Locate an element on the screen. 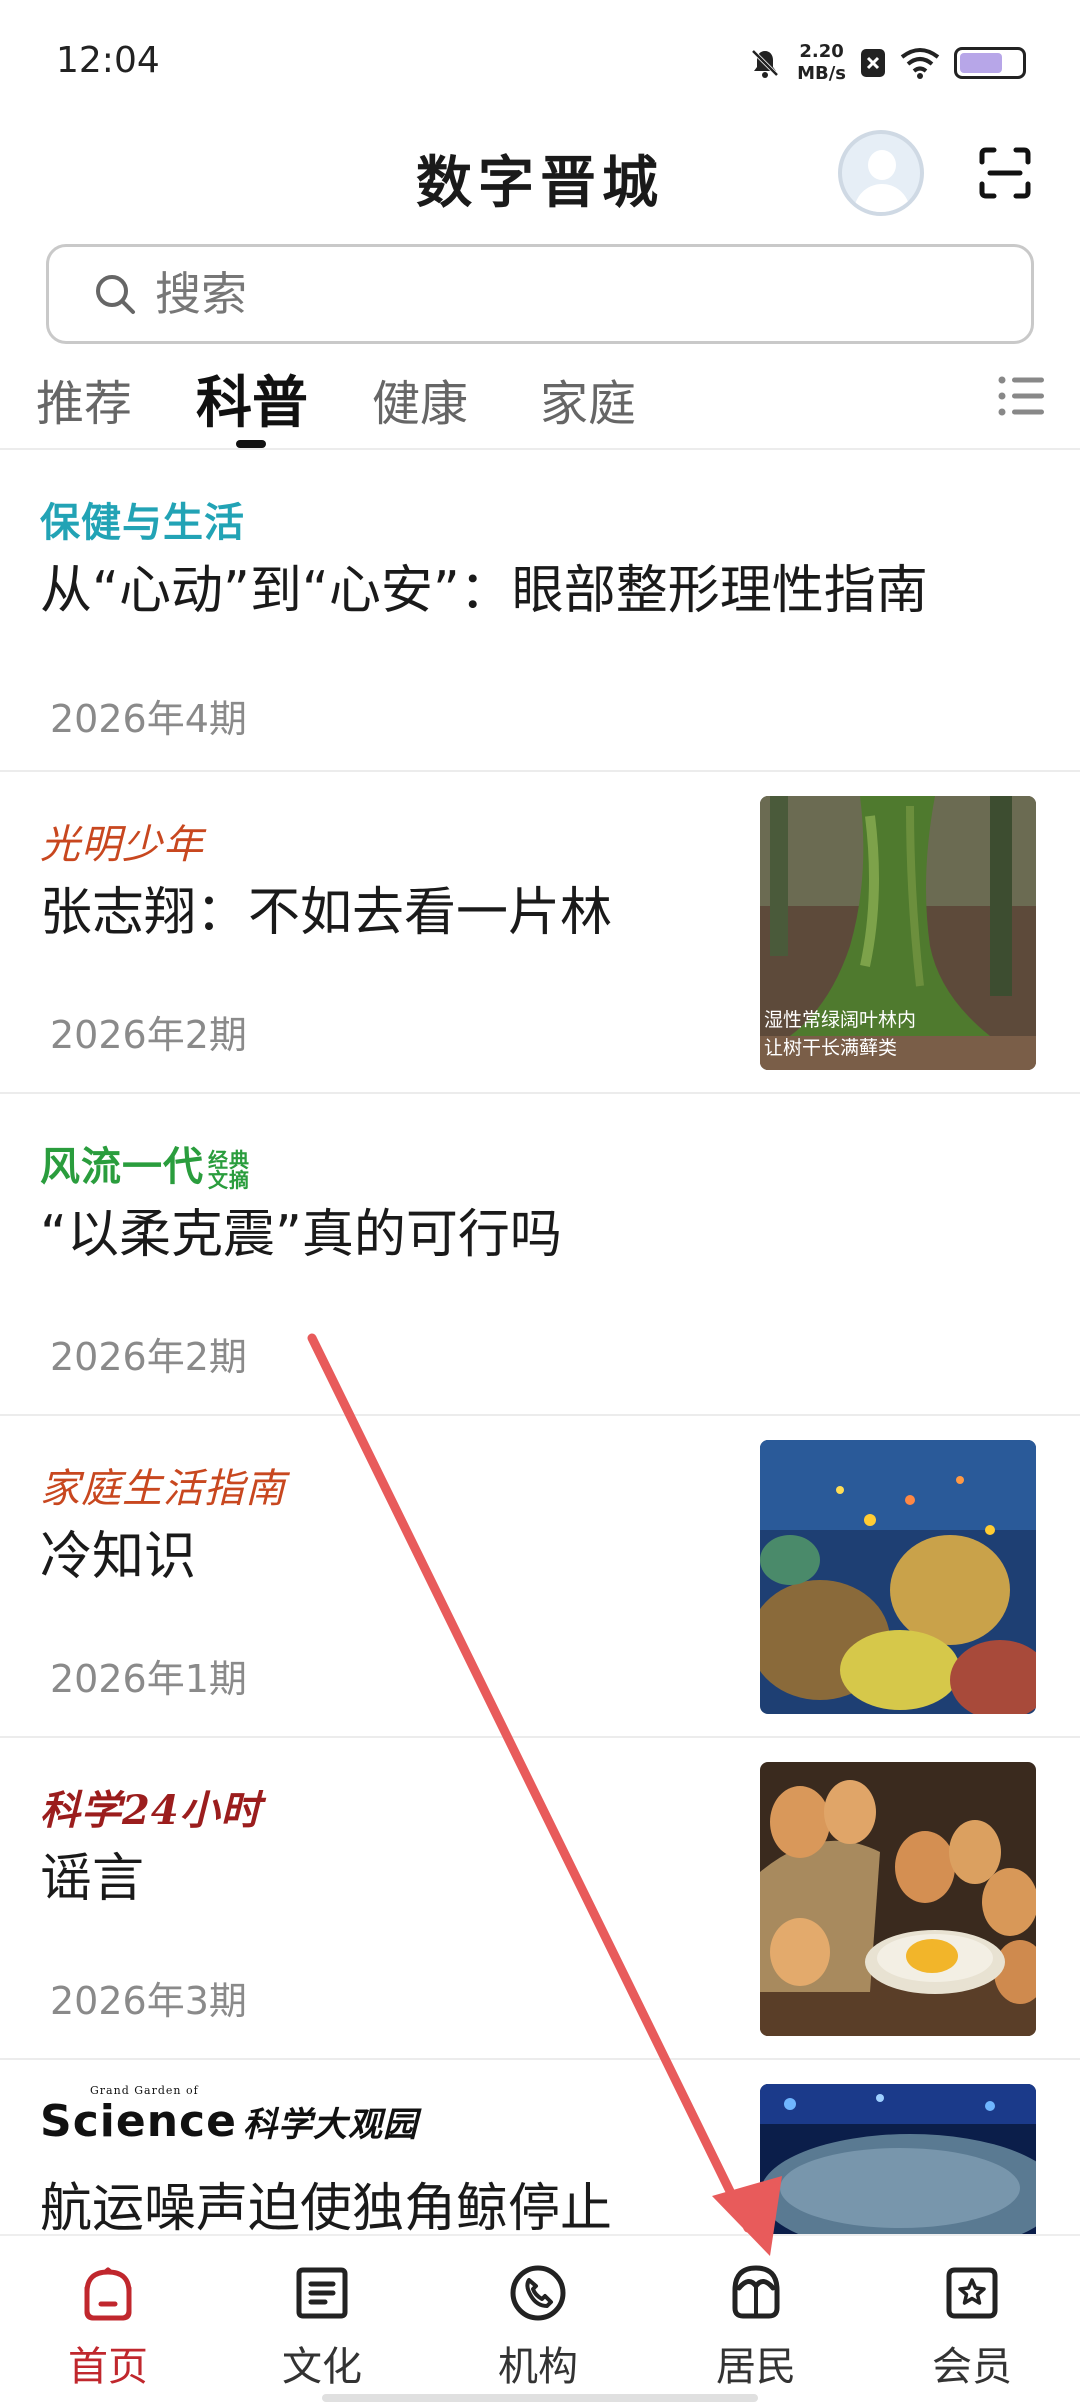 The width and height of the screenshot is (1080, 2408). scan-icon is located at coordinates (1005, 173).